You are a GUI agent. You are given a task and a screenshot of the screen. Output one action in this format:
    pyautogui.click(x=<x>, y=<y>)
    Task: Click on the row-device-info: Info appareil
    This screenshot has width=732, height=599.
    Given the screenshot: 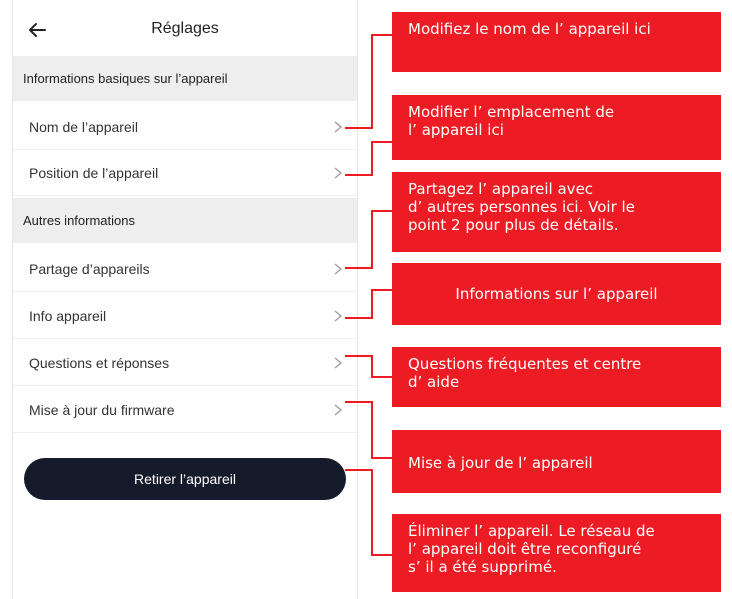 What is the action you would take?
    pyautogui.click(x=185, y=316)
    